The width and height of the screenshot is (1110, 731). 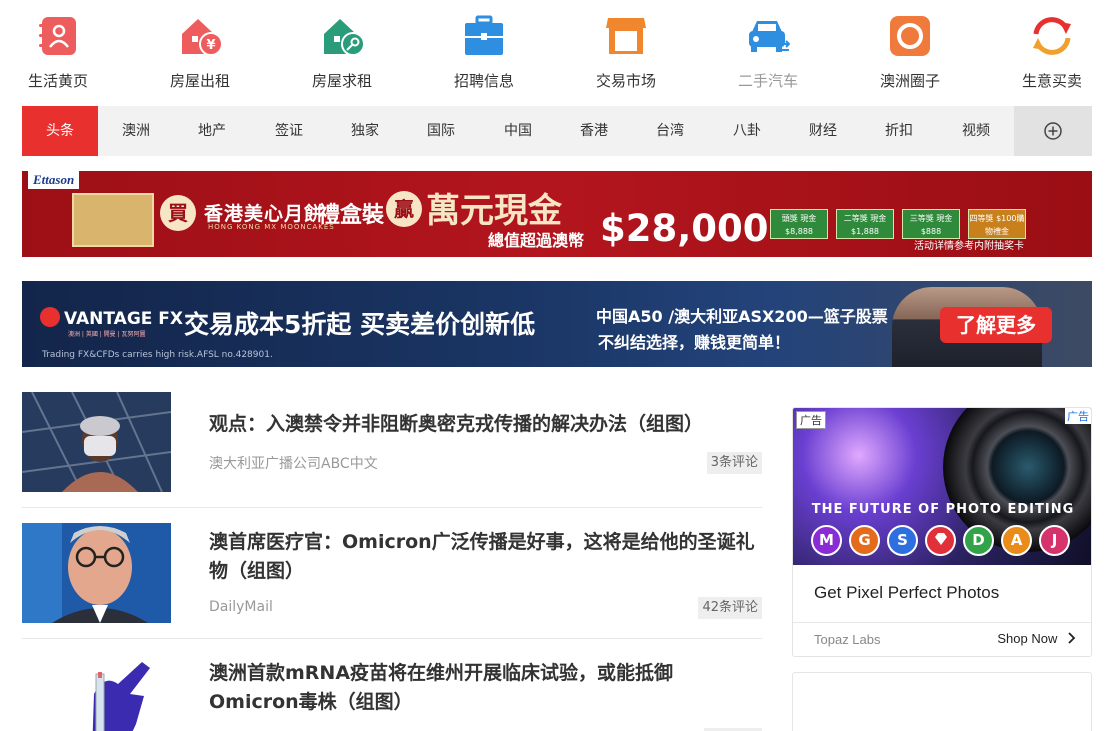 I want to click on prize-amount: $28,000, so click(x=684, y=228).